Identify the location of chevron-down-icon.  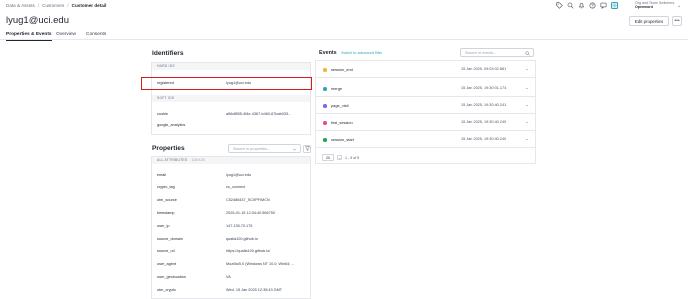
(294, 149).